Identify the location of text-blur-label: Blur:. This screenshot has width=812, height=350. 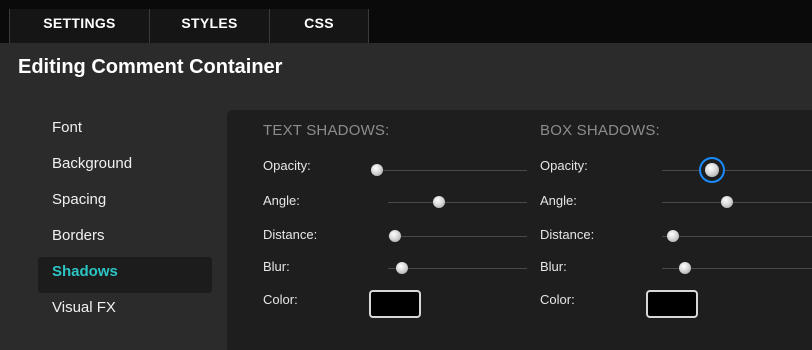
(276, 266).